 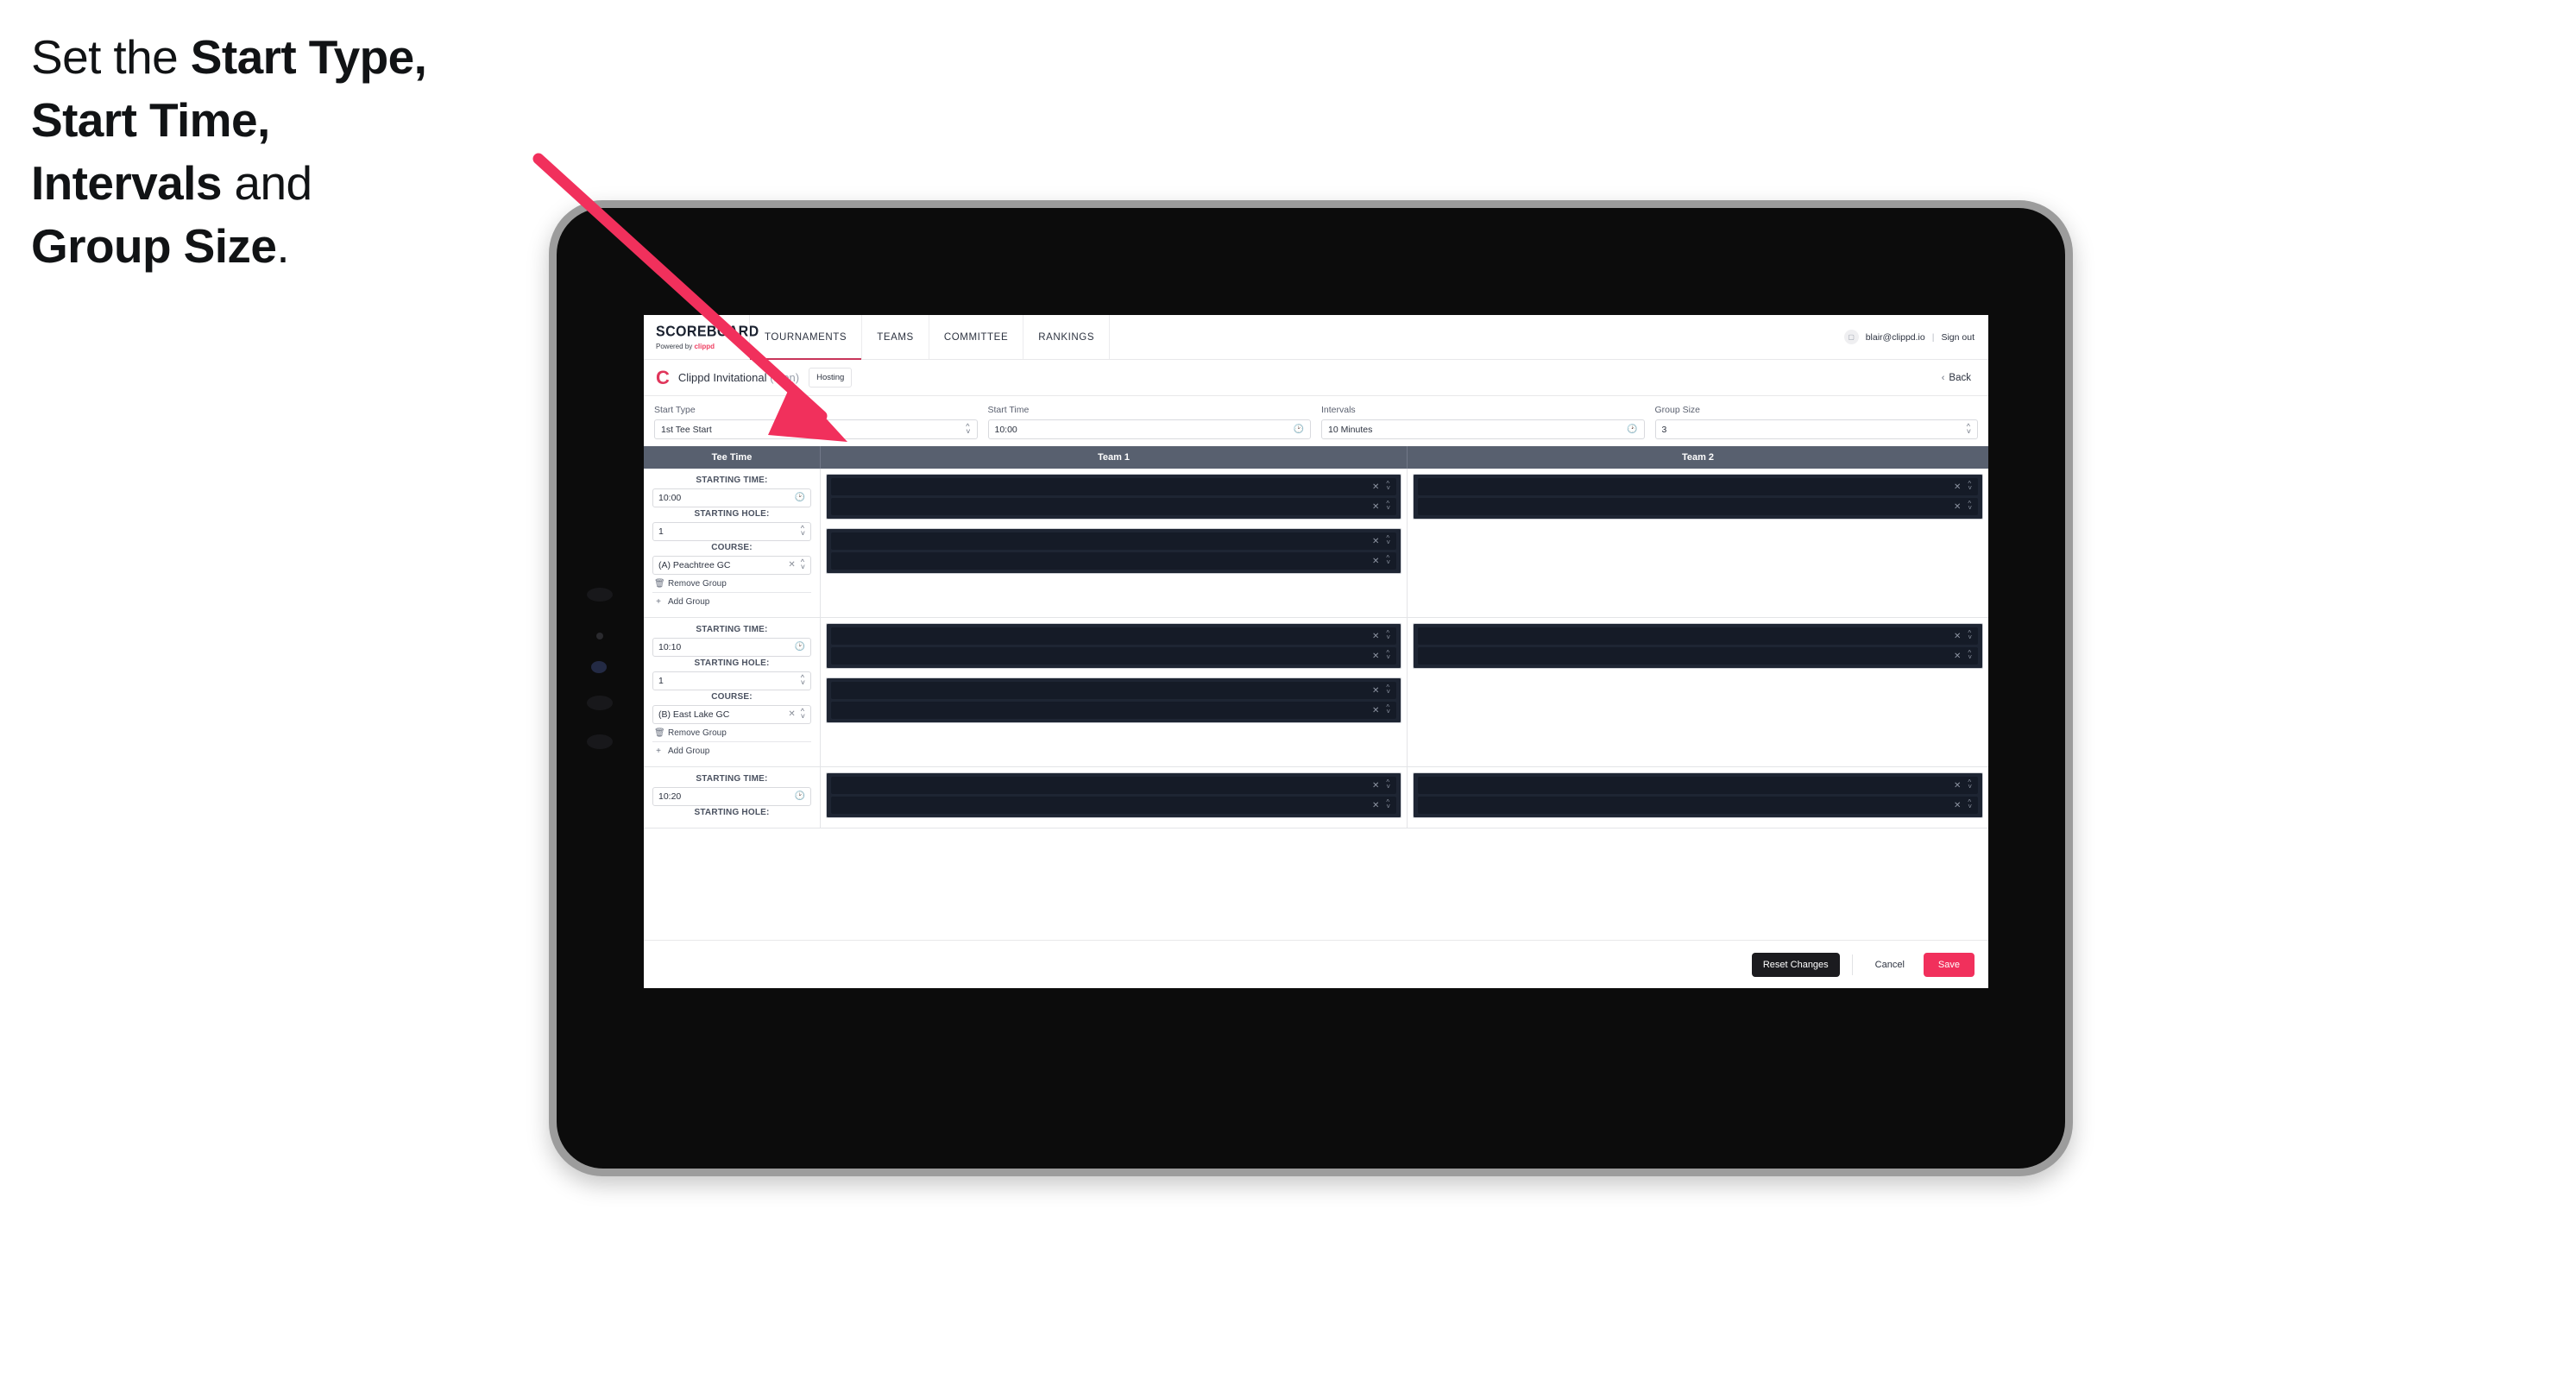 I want to click on primary-nav: TOURNAMENTS TEAMS COMMITTEE RANKINGS, so click(x=930, y=338).